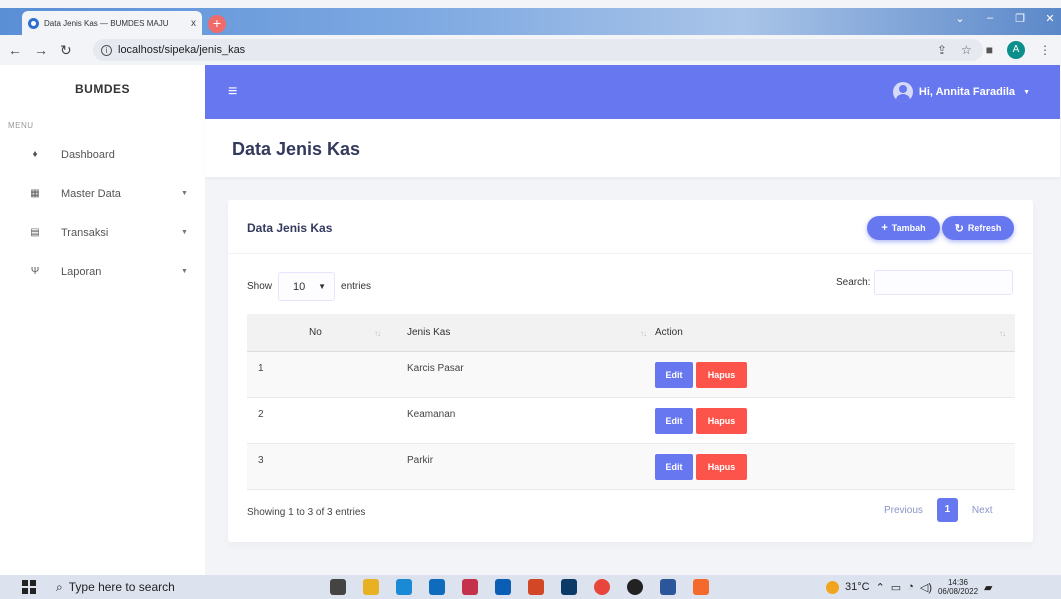 Image resolution: width=1061 pixels, height=599 pixels. I want to click on hamburger-menu-icon: ≡, so click(232, 92).